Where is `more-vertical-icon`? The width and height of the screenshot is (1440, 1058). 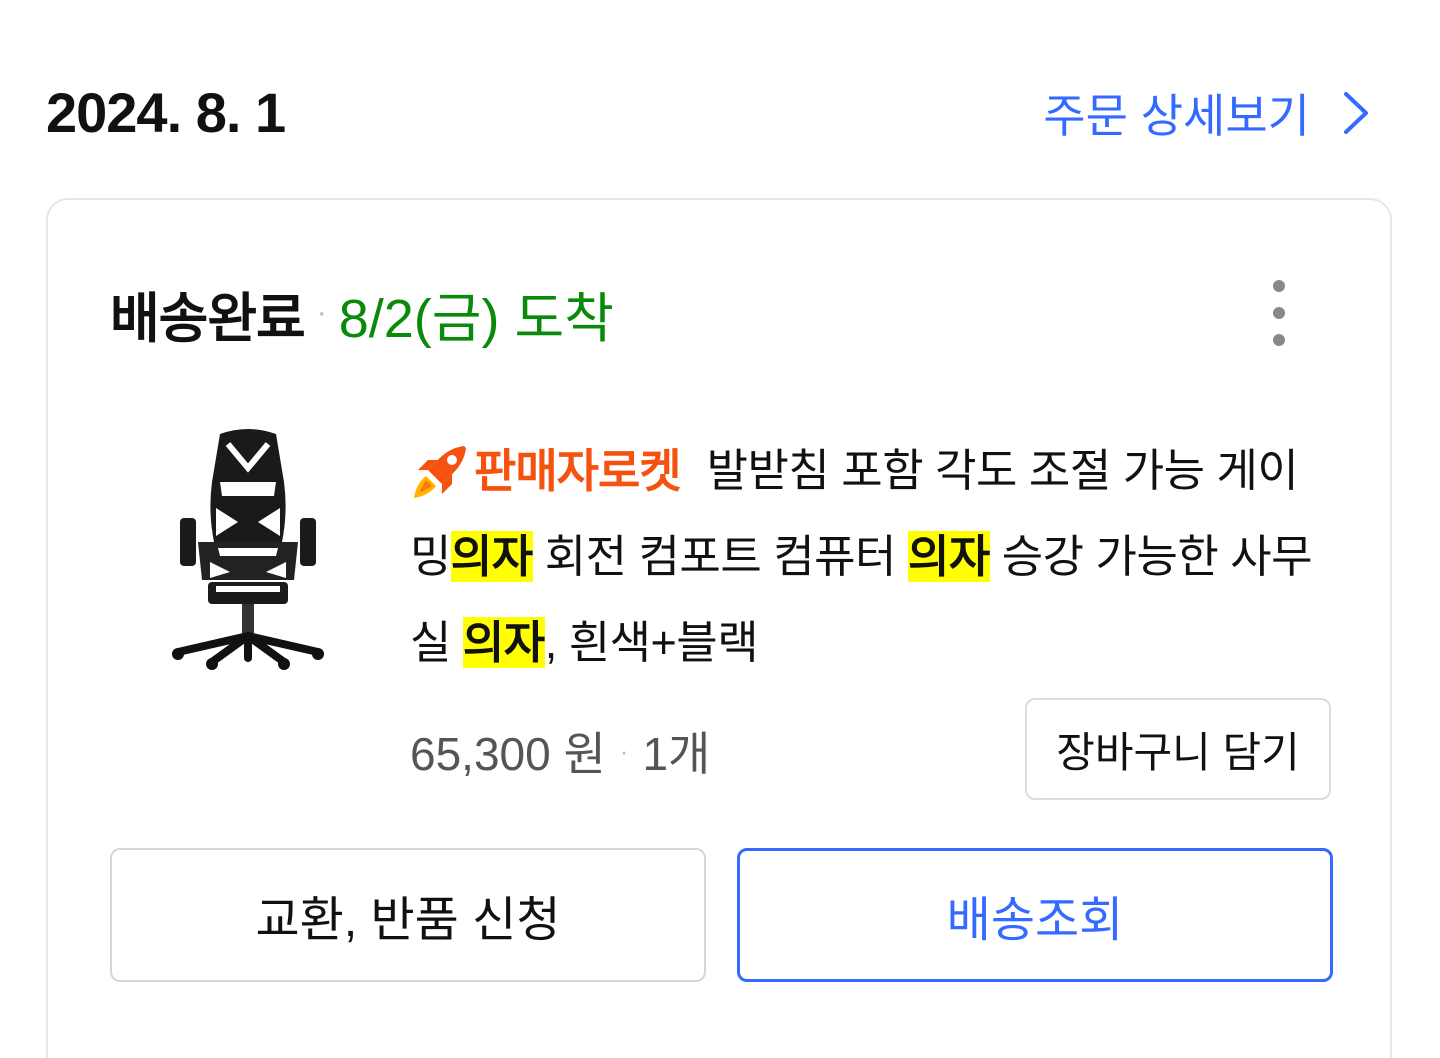 more-vertical-icon is located at coordinates (1279, 286).